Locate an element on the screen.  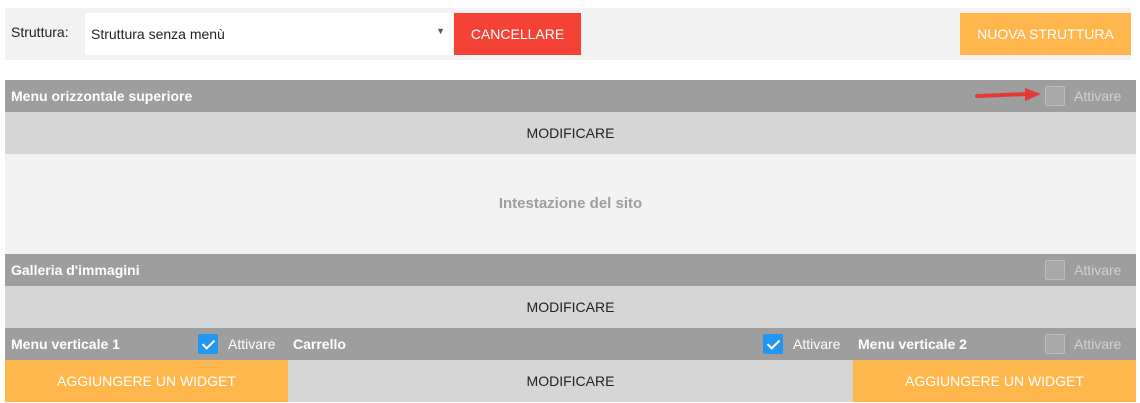
cart-edit-button: MODIFICARE is located at coordinates (570, 381).